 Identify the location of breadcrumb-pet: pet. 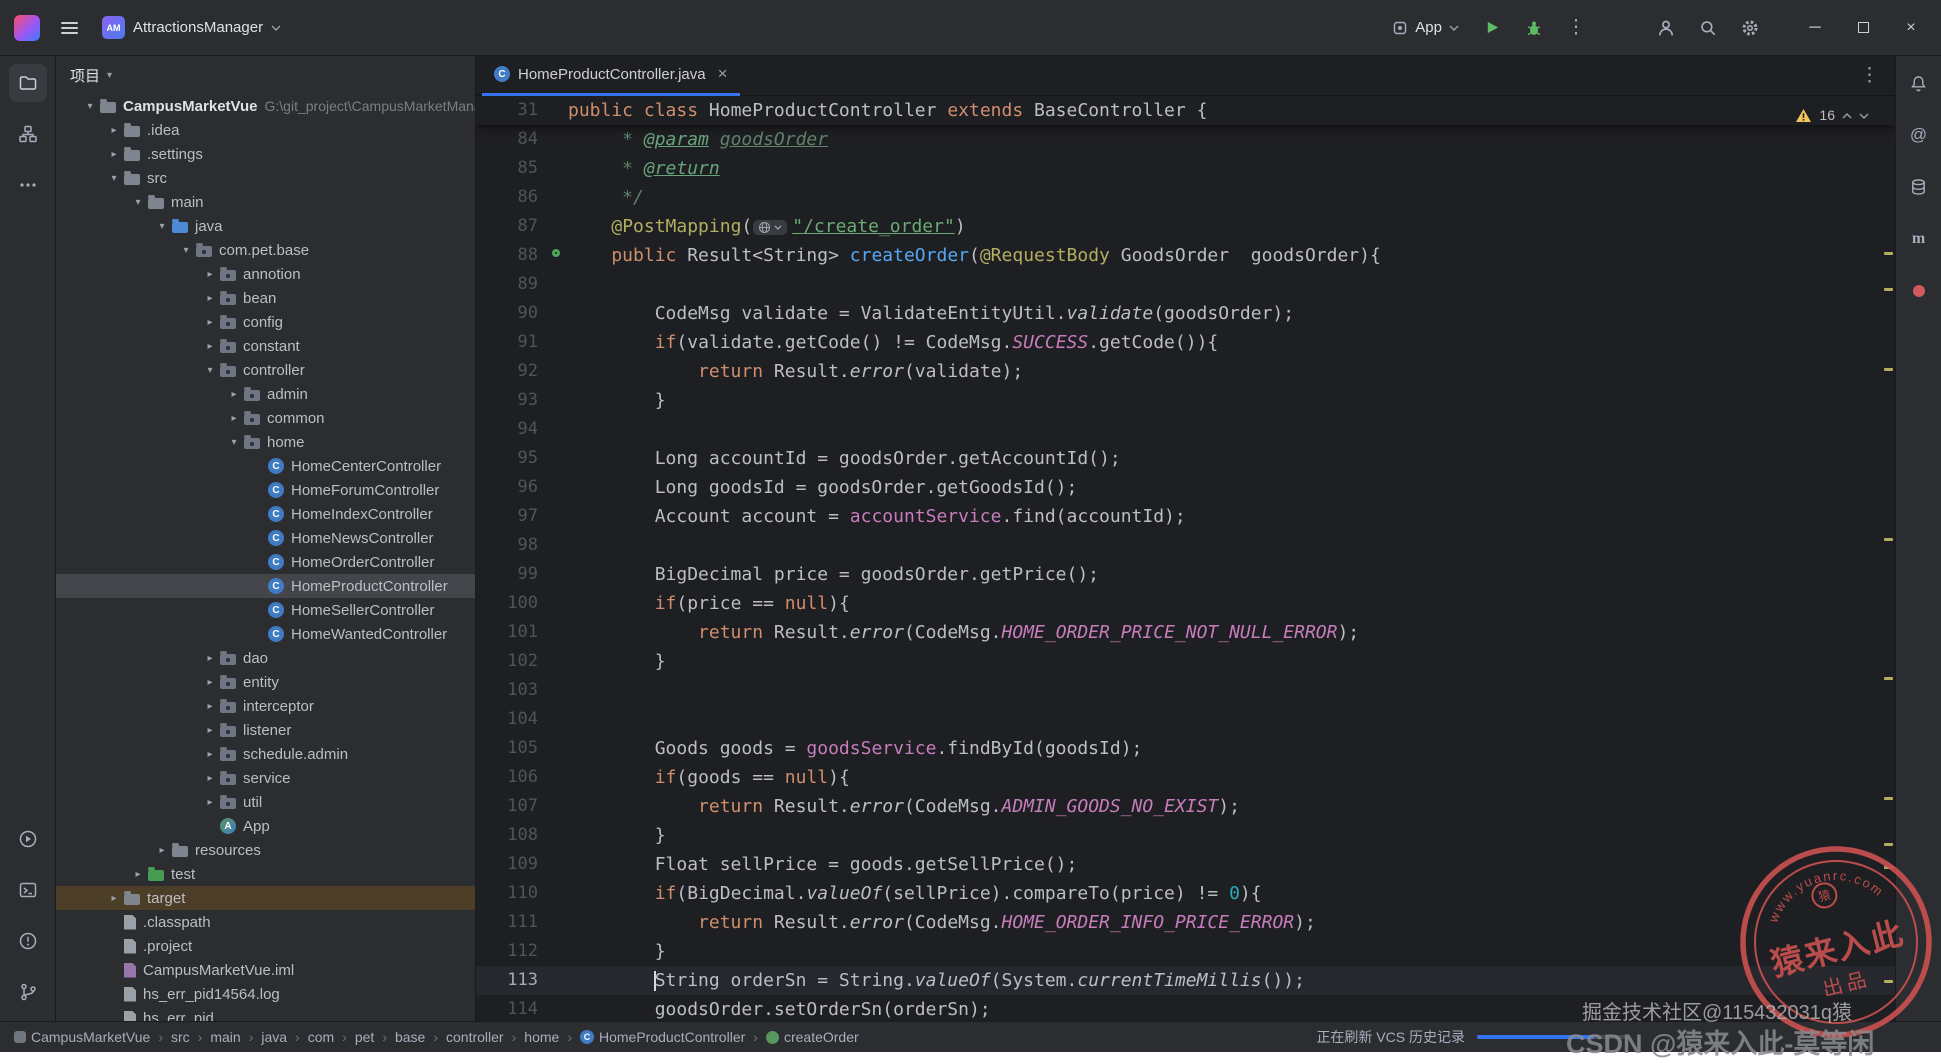
(364, 1037).